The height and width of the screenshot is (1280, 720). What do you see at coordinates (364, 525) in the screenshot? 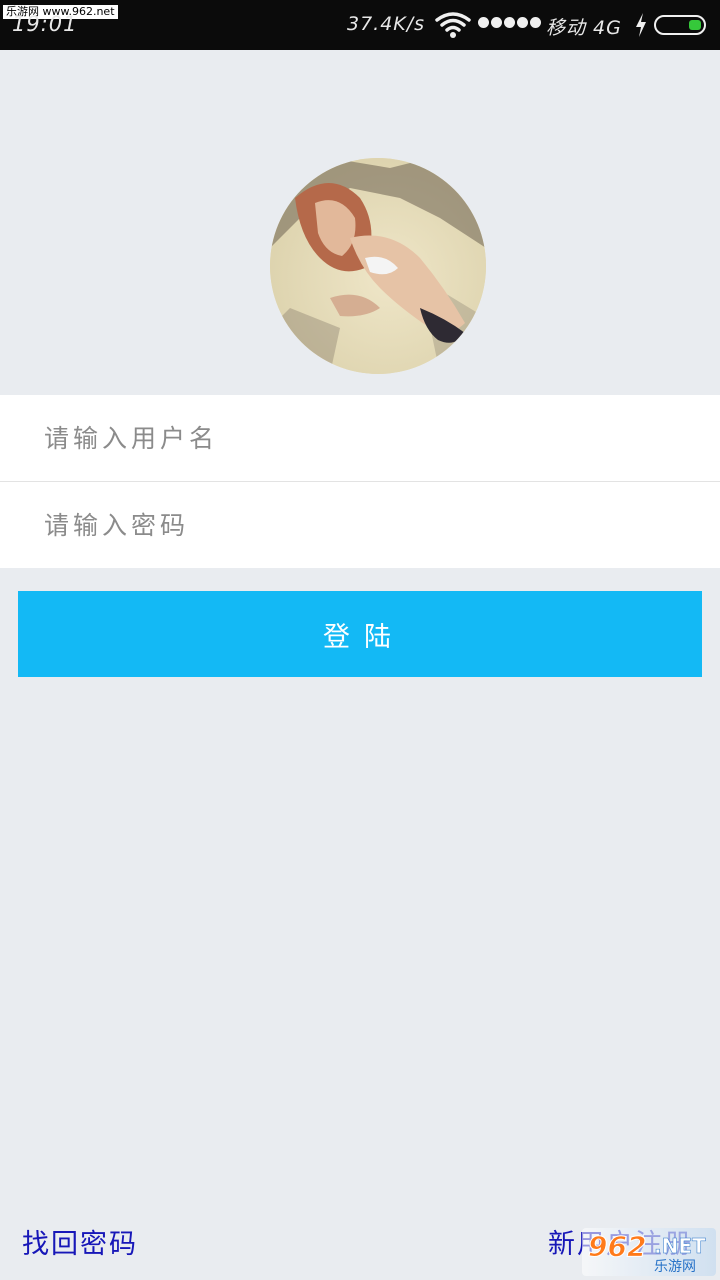
I see `password-input` at bounding box center [364, 525].